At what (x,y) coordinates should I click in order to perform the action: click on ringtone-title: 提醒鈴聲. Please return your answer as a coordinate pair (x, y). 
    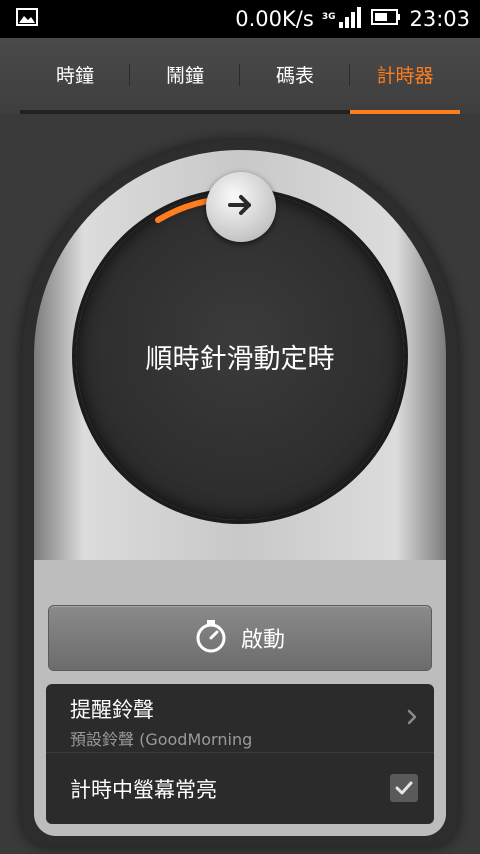
    Looking at the image, I should click on (112, 710).